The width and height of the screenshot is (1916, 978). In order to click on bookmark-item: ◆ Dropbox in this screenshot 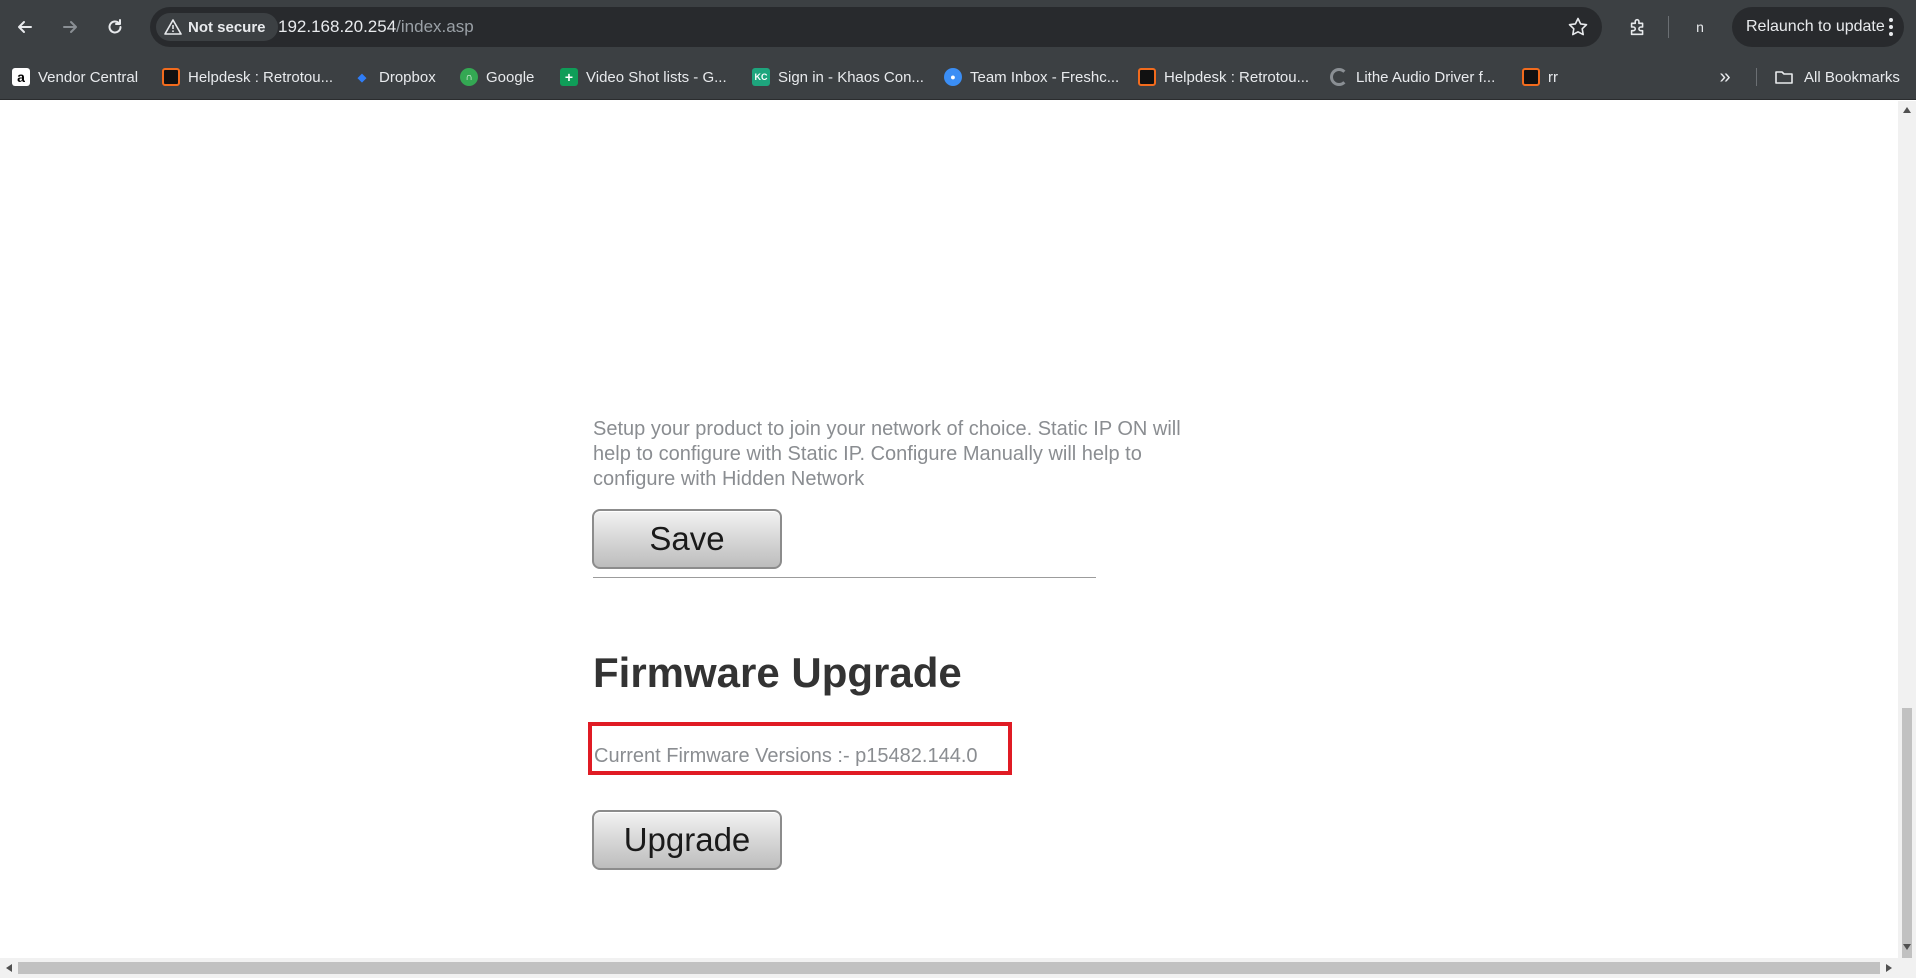, I will do `click(394, 77)`.